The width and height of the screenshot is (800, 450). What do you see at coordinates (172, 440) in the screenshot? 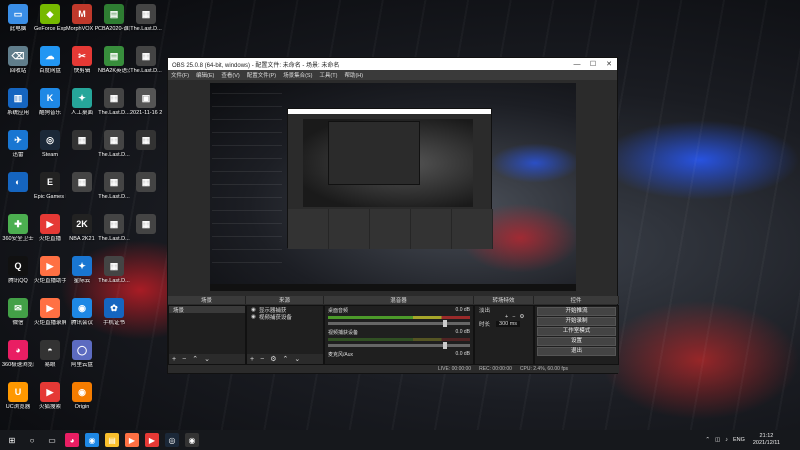
I see `taskbar-app-icon: ◎` at bounding box center [172, 440].